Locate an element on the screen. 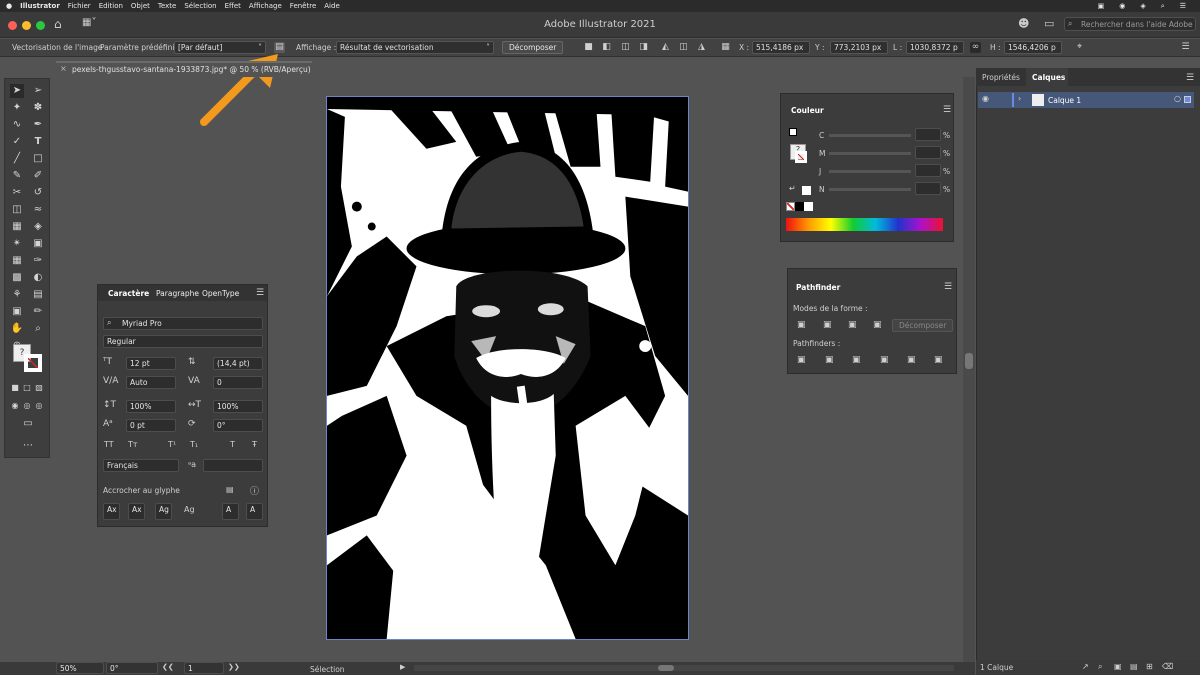  yellow-slider is located at coordinates (870, 171).